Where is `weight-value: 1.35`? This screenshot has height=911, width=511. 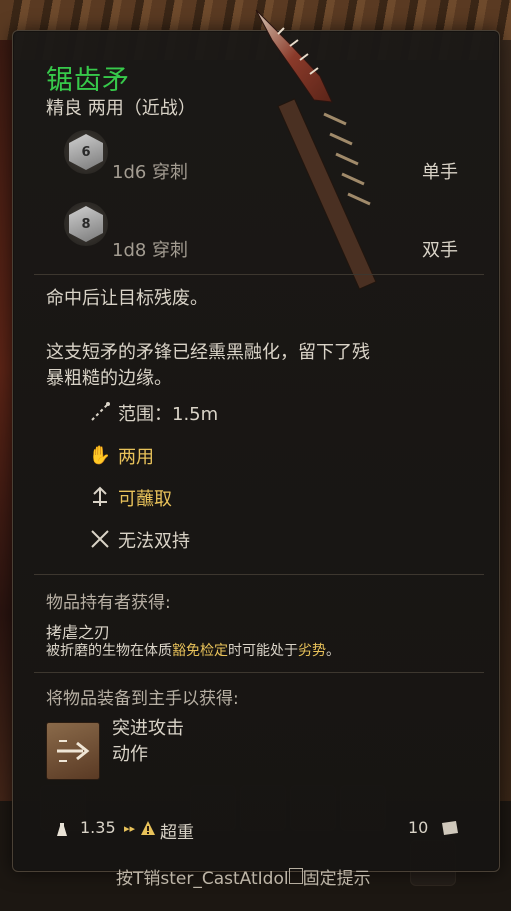 weight-value: 1.35 is located at coordinates (98, 827).